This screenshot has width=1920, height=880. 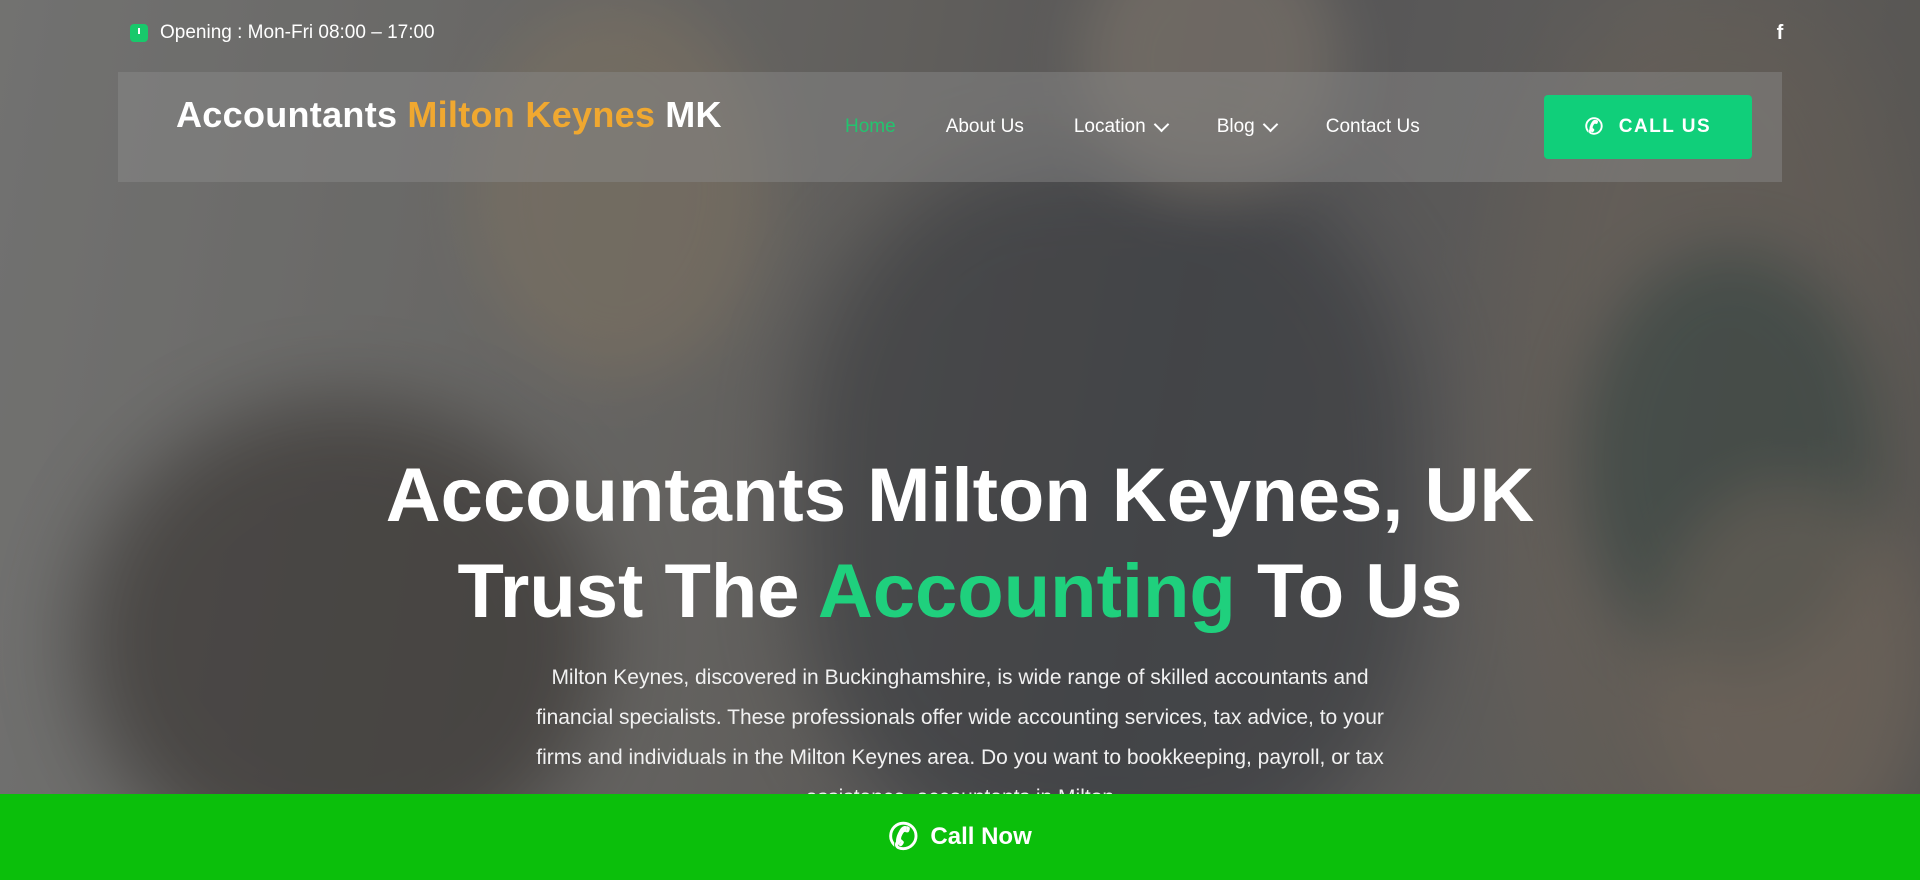 I want to click on nav-menu: Home About Us Location Blog Contact Us, so click(x=1132, y=127).